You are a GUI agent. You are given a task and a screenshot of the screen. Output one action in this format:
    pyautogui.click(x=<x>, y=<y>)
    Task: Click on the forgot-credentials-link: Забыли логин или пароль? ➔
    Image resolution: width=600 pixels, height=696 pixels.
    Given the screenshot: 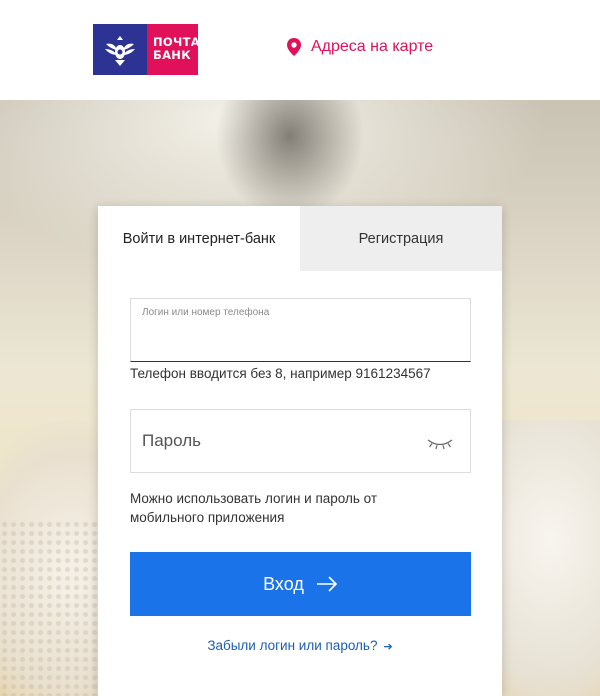 What is the action you would take?
    pyautogui.click(x=300, y=645)
    